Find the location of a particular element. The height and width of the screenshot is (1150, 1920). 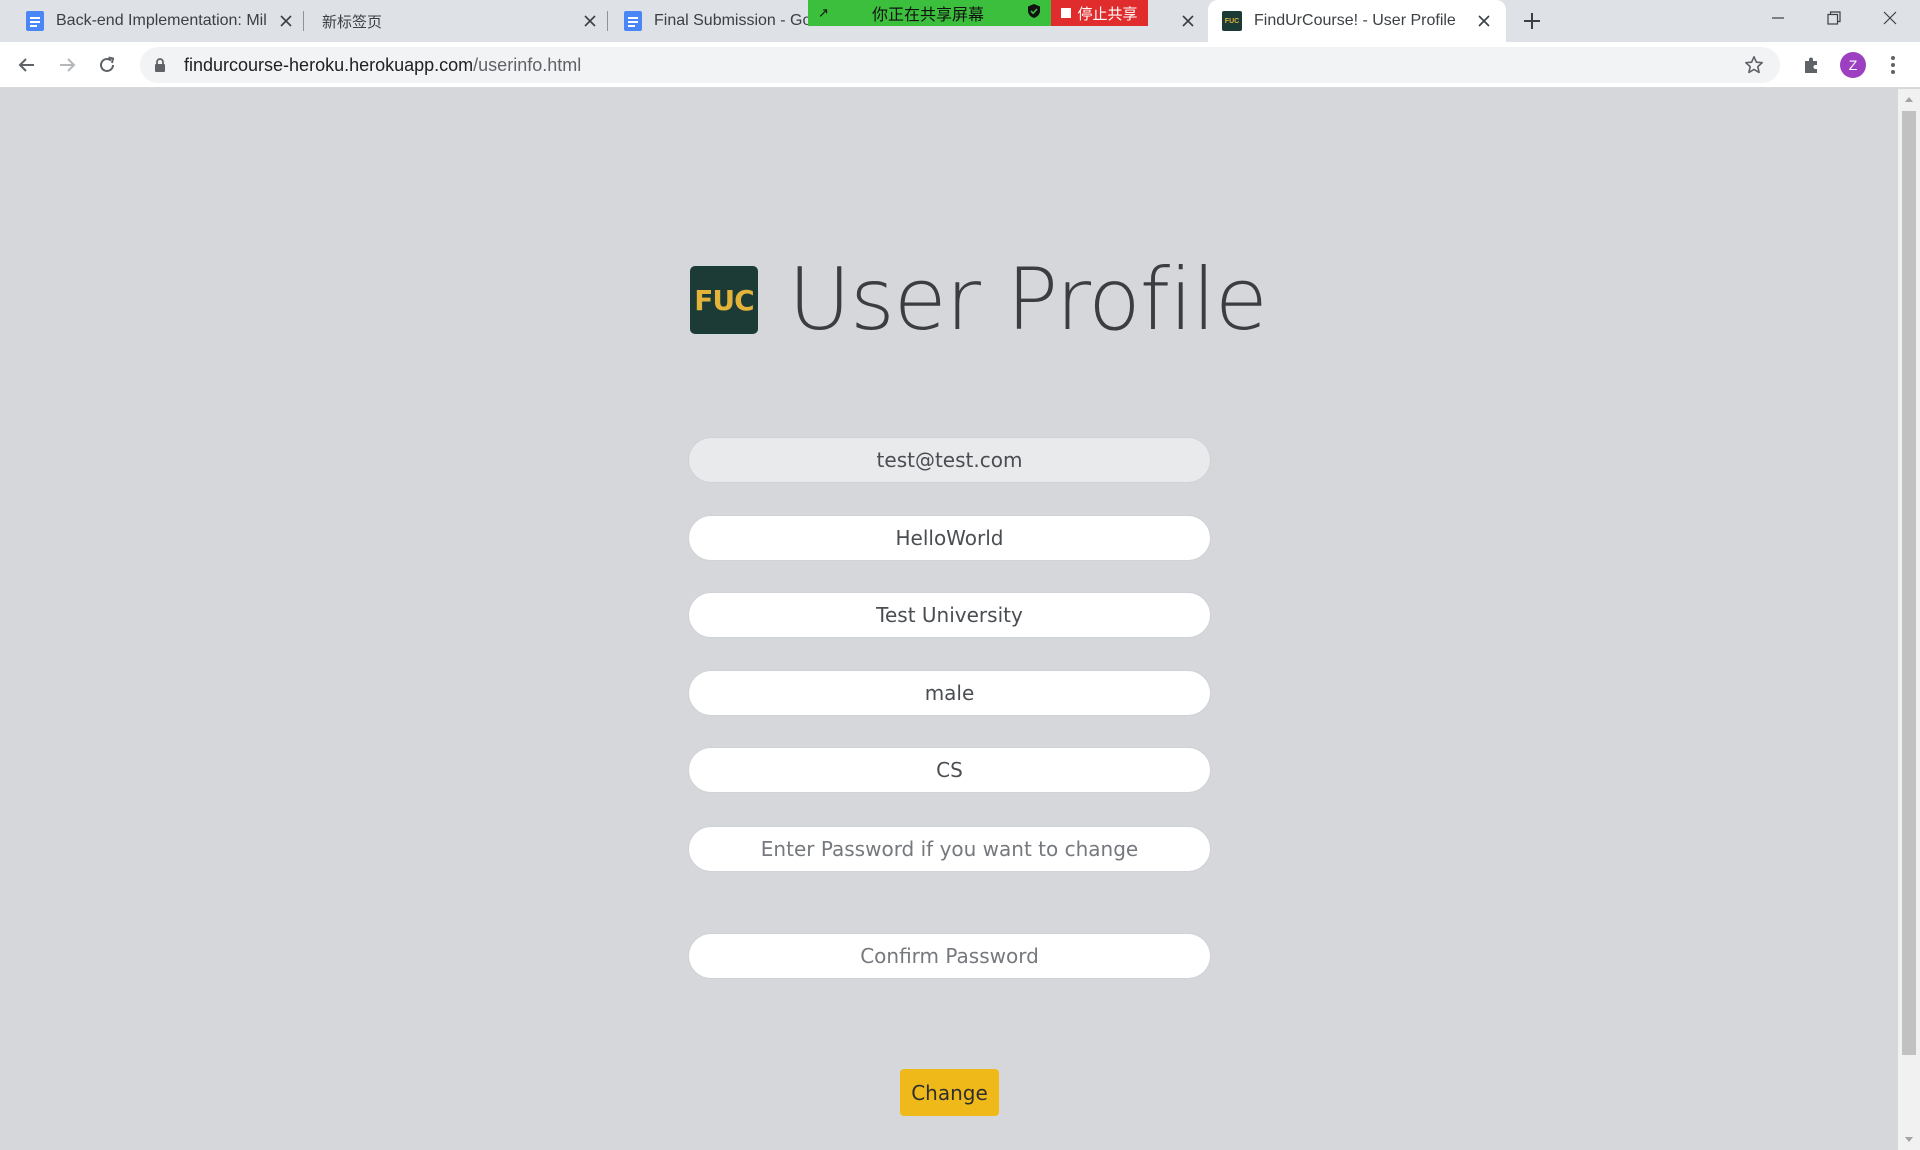

screen-share-banner: ↗ 你正在共享屏幕 停止共享 is located at coordinates (978, 13).